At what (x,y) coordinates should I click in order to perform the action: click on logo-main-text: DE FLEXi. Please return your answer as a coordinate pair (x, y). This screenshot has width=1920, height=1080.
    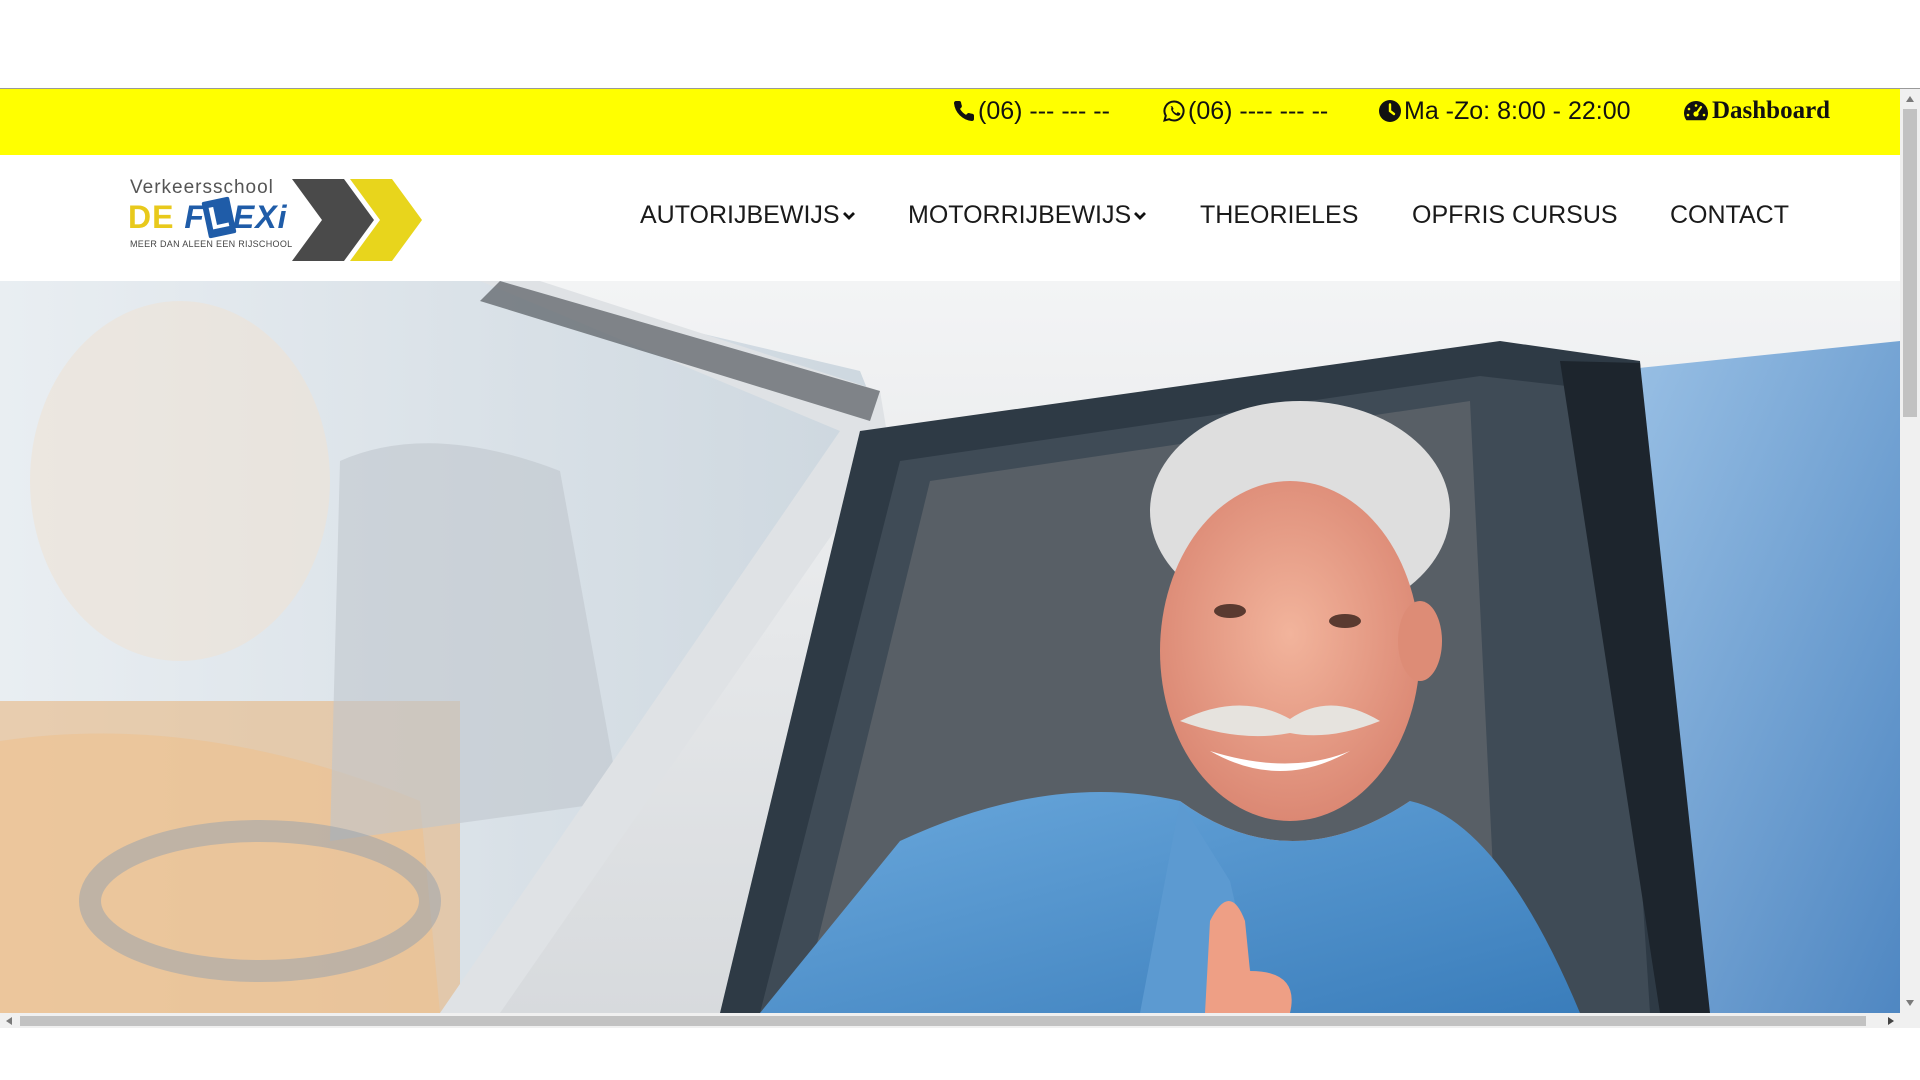
    Looking at the image, I should click on (208, 217).